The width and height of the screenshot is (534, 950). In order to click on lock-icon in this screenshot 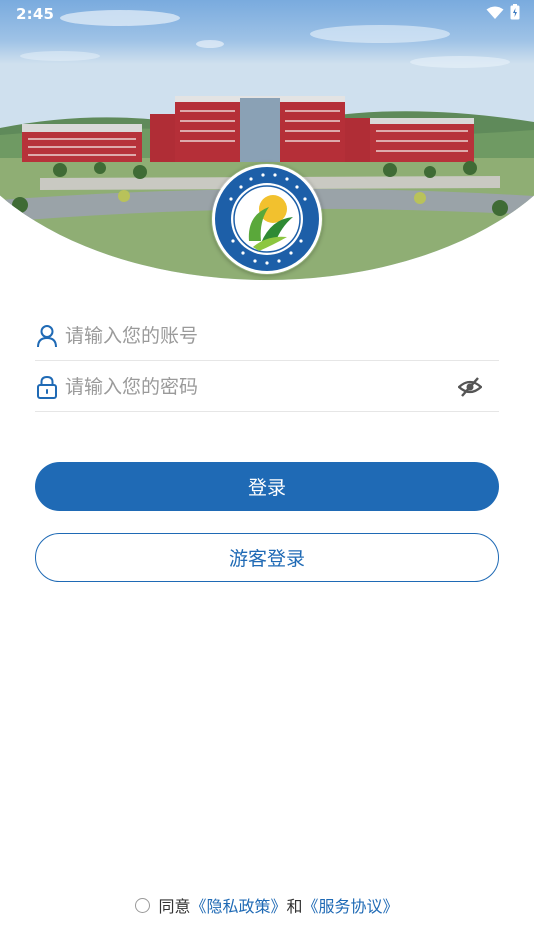, I will do `click(47, 387)`.